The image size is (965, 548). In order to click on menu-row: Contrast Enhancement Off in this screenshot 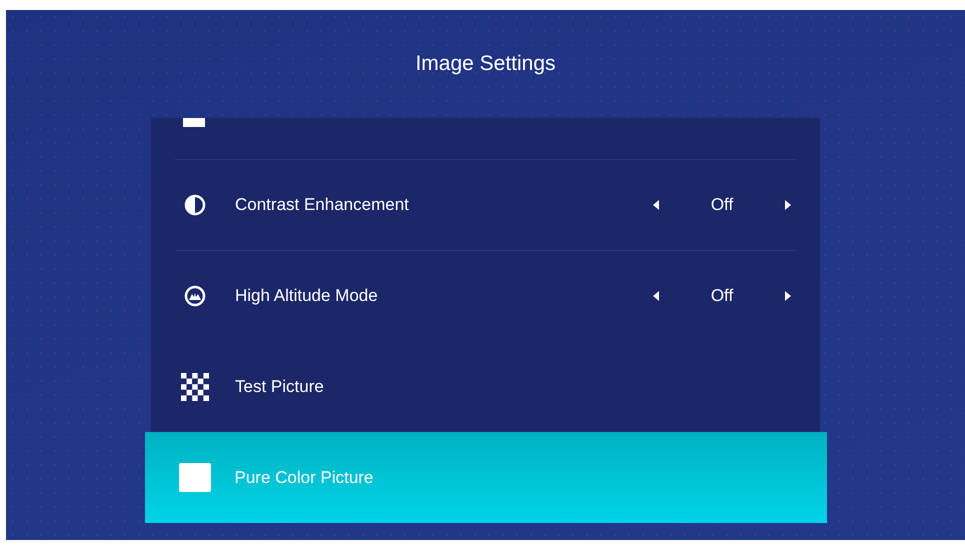, I will do `click(485, 204)`.